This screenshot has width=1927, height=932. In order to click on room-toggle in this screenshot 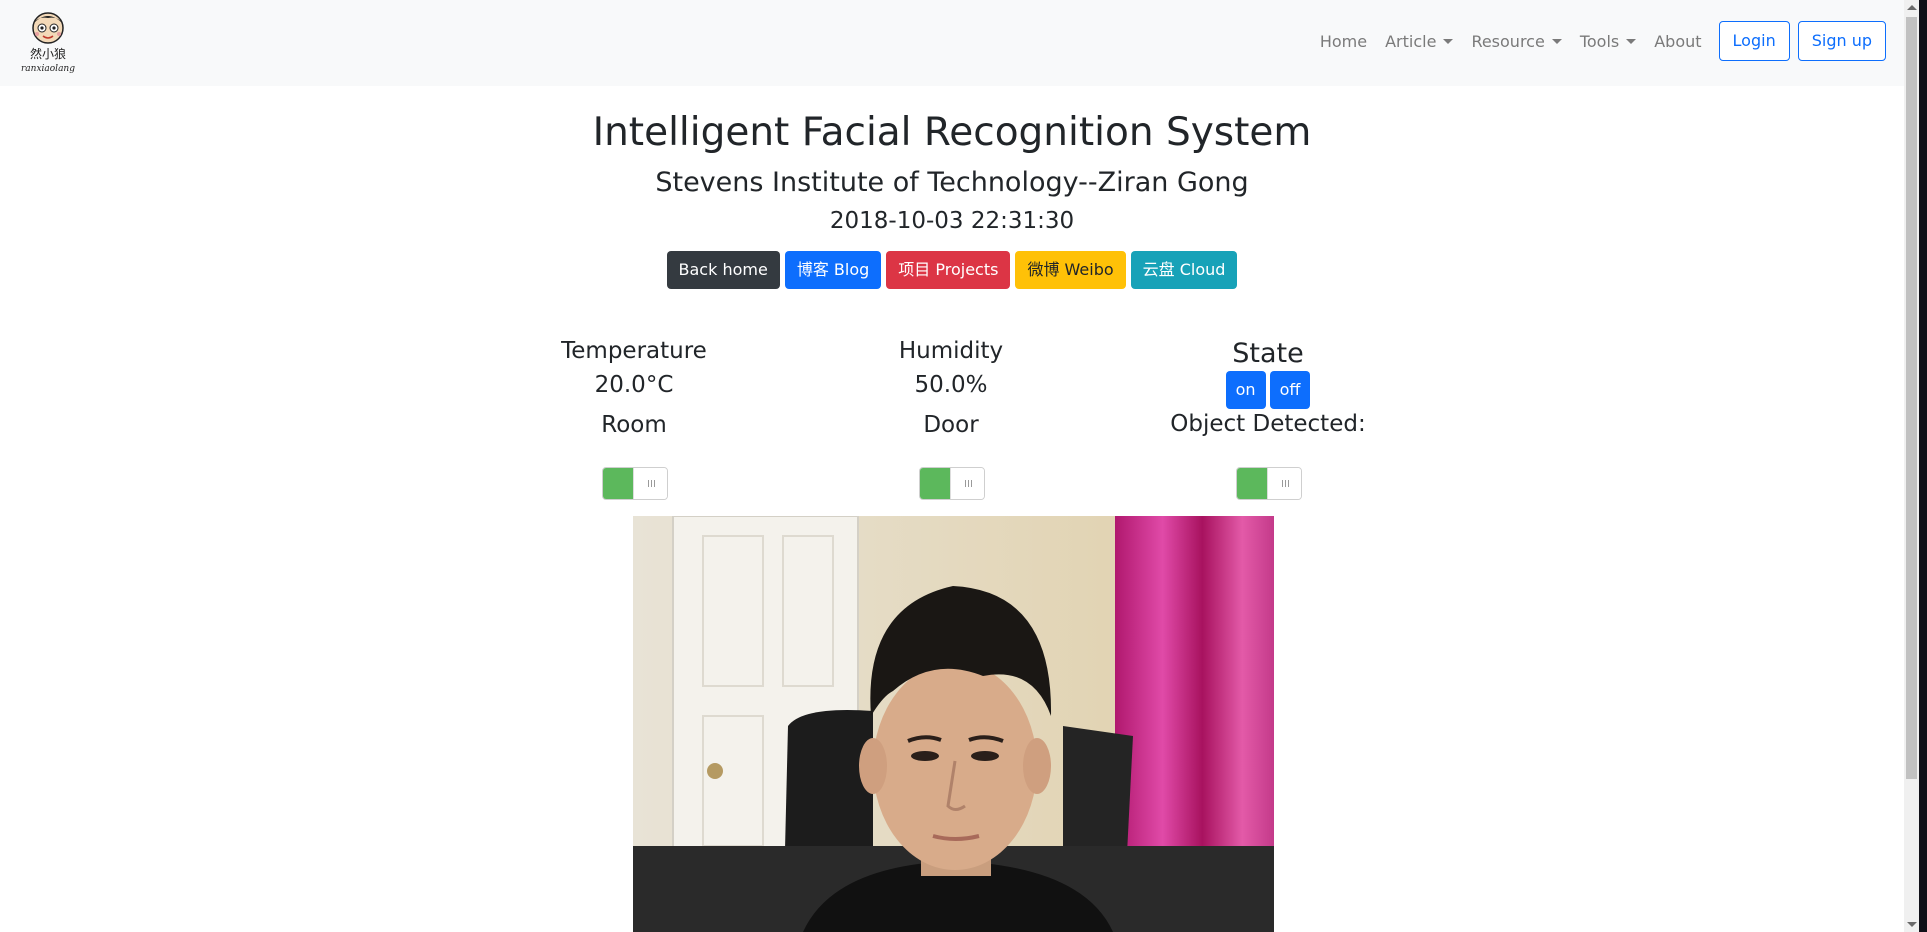, I will do `click(635, 483)`.